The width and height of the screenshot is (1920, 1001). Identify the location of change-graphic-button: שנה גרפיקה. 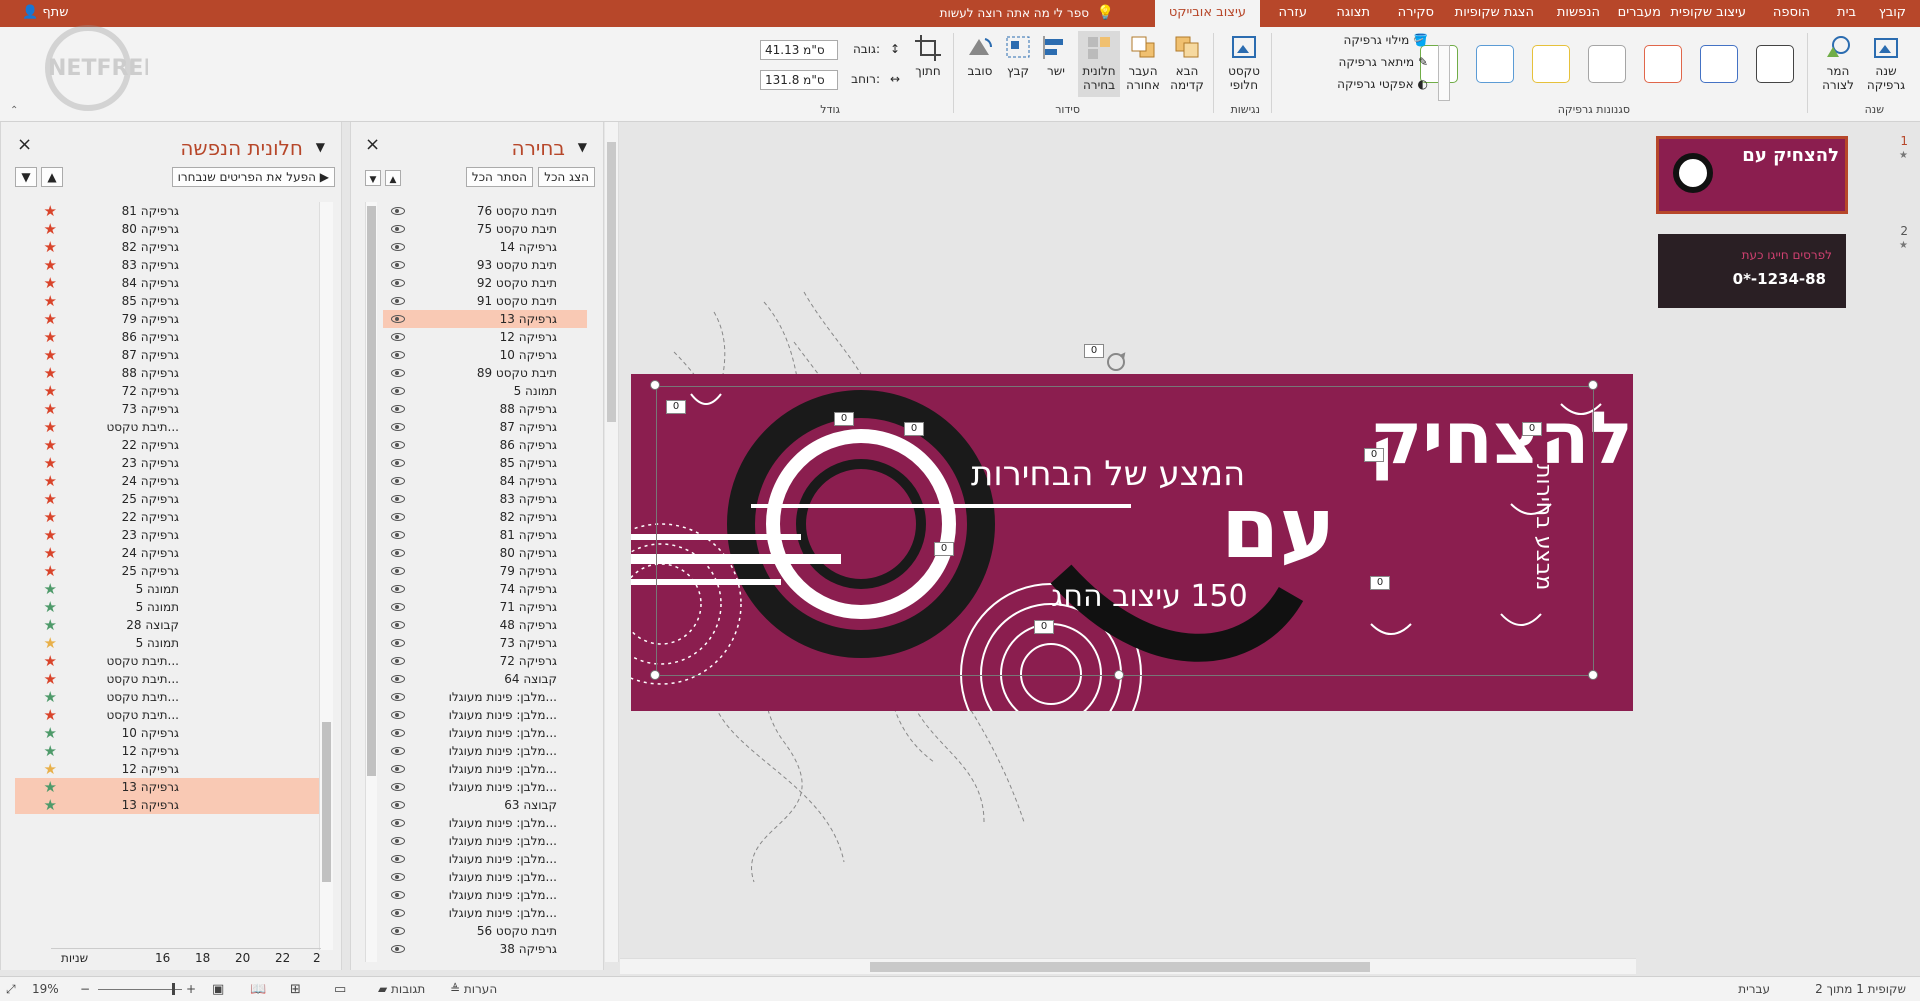
(1886, 62).